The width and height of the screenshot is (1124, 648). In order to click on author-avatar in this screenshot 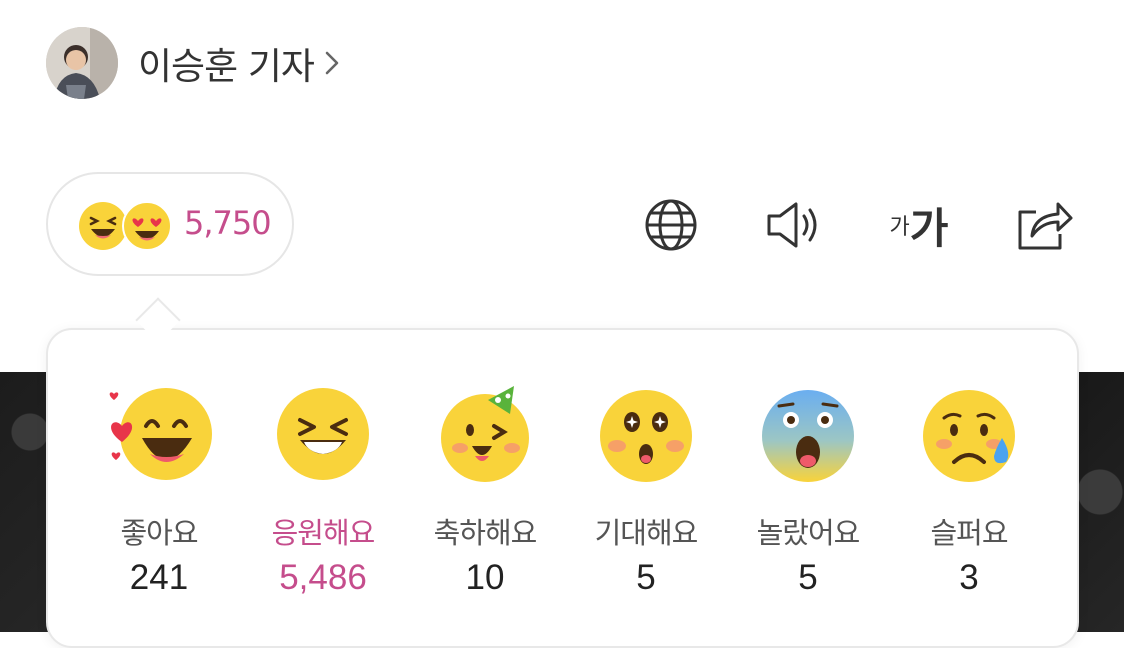, I will do `click(82, 63)`.